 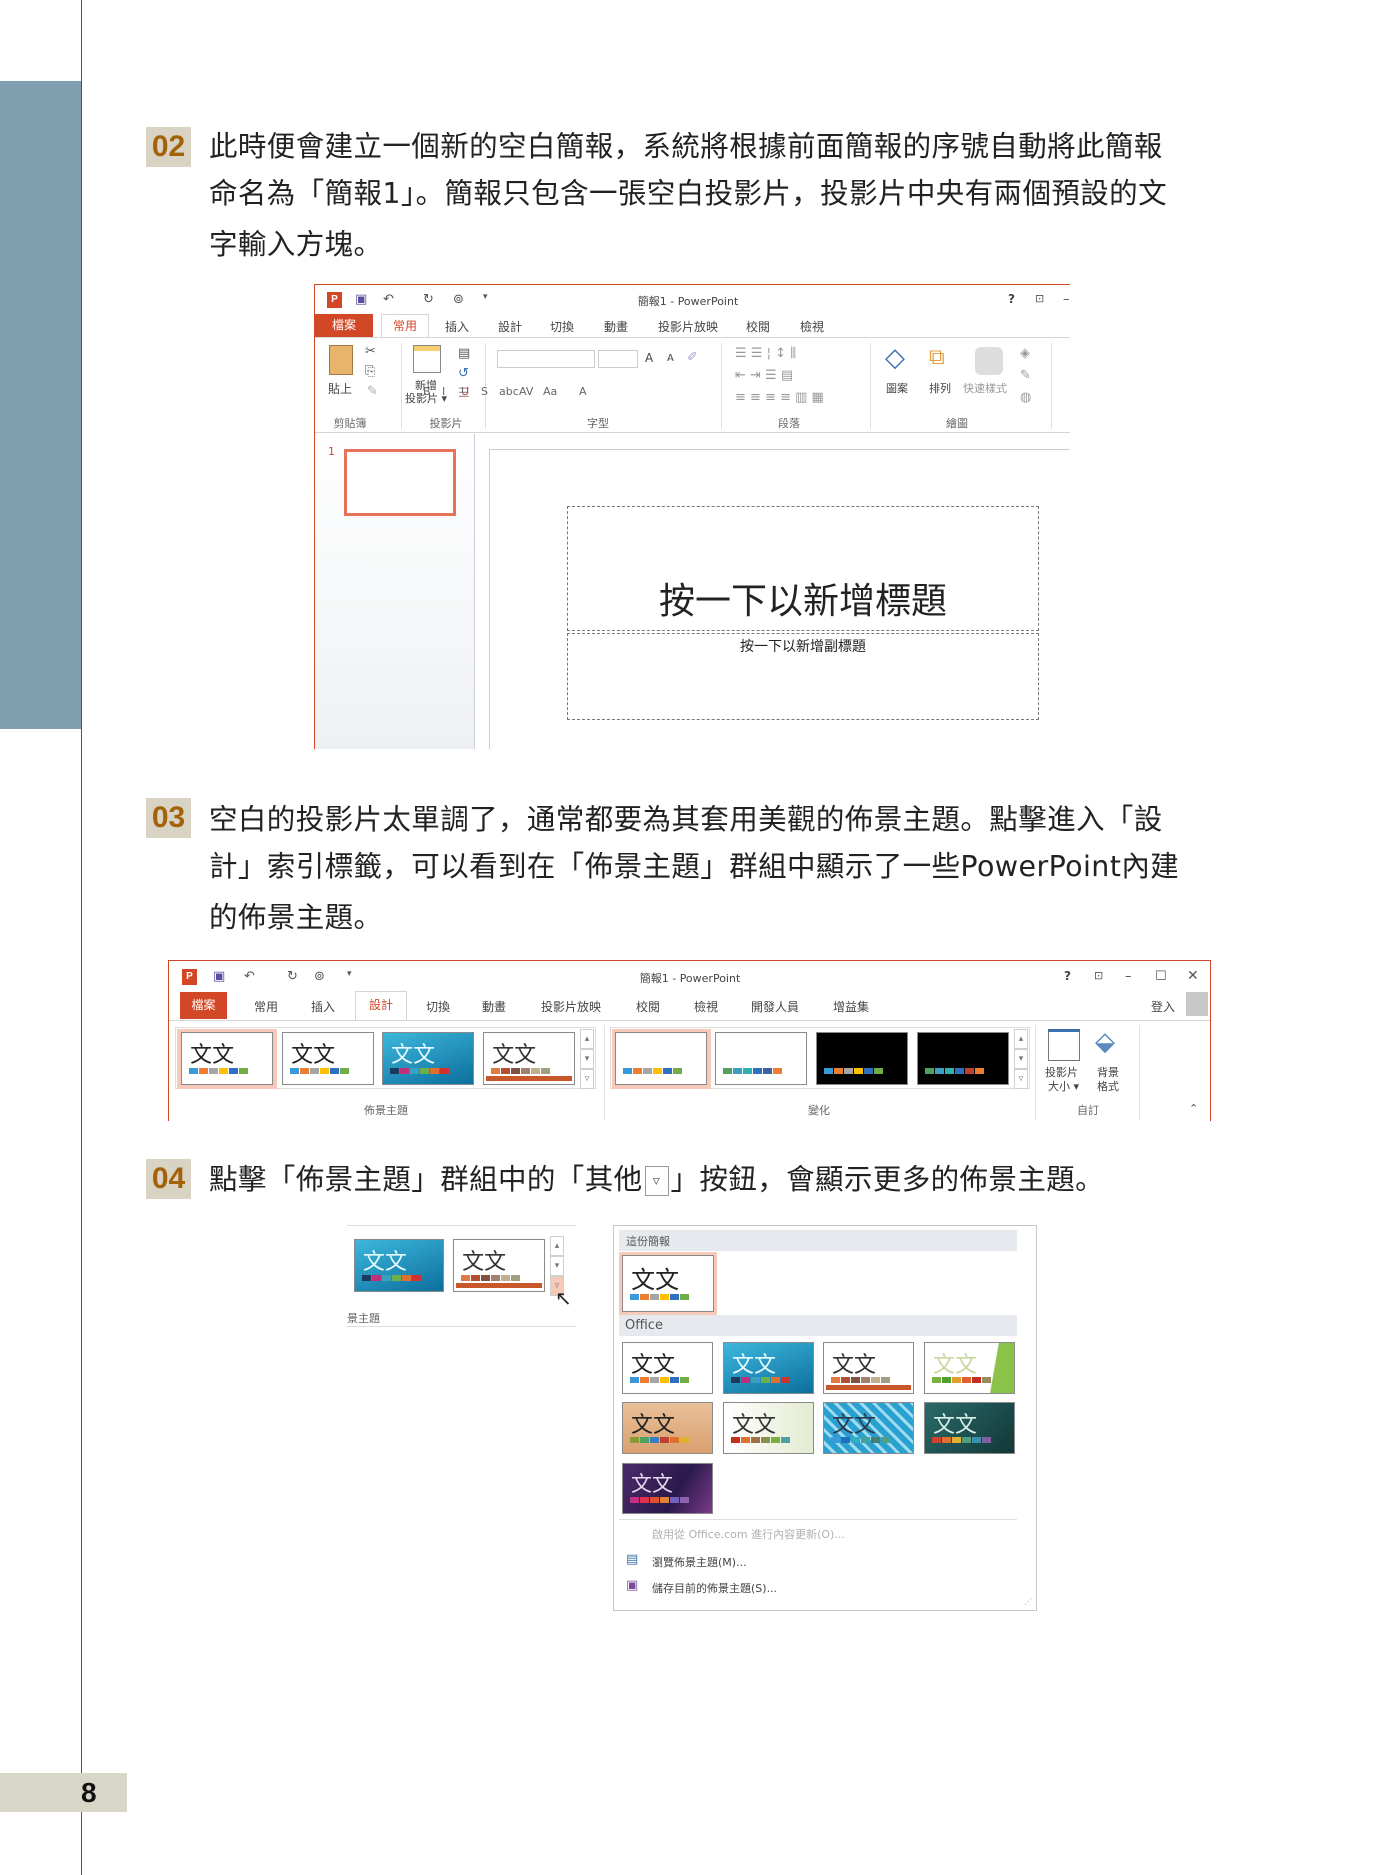 What do you see at coordinates (465, 391) in the screenshot?
I see `font-format-button: U` at bounding box center [465, 391].